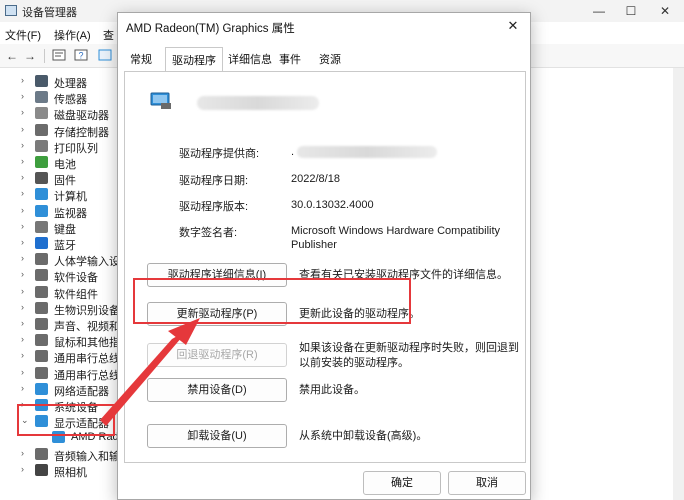  What do you see at coordinates (217, 436) in the screenshot?
I see `uninstall-device-button: 卸载设备(U)` at bounding box center [217, 436].